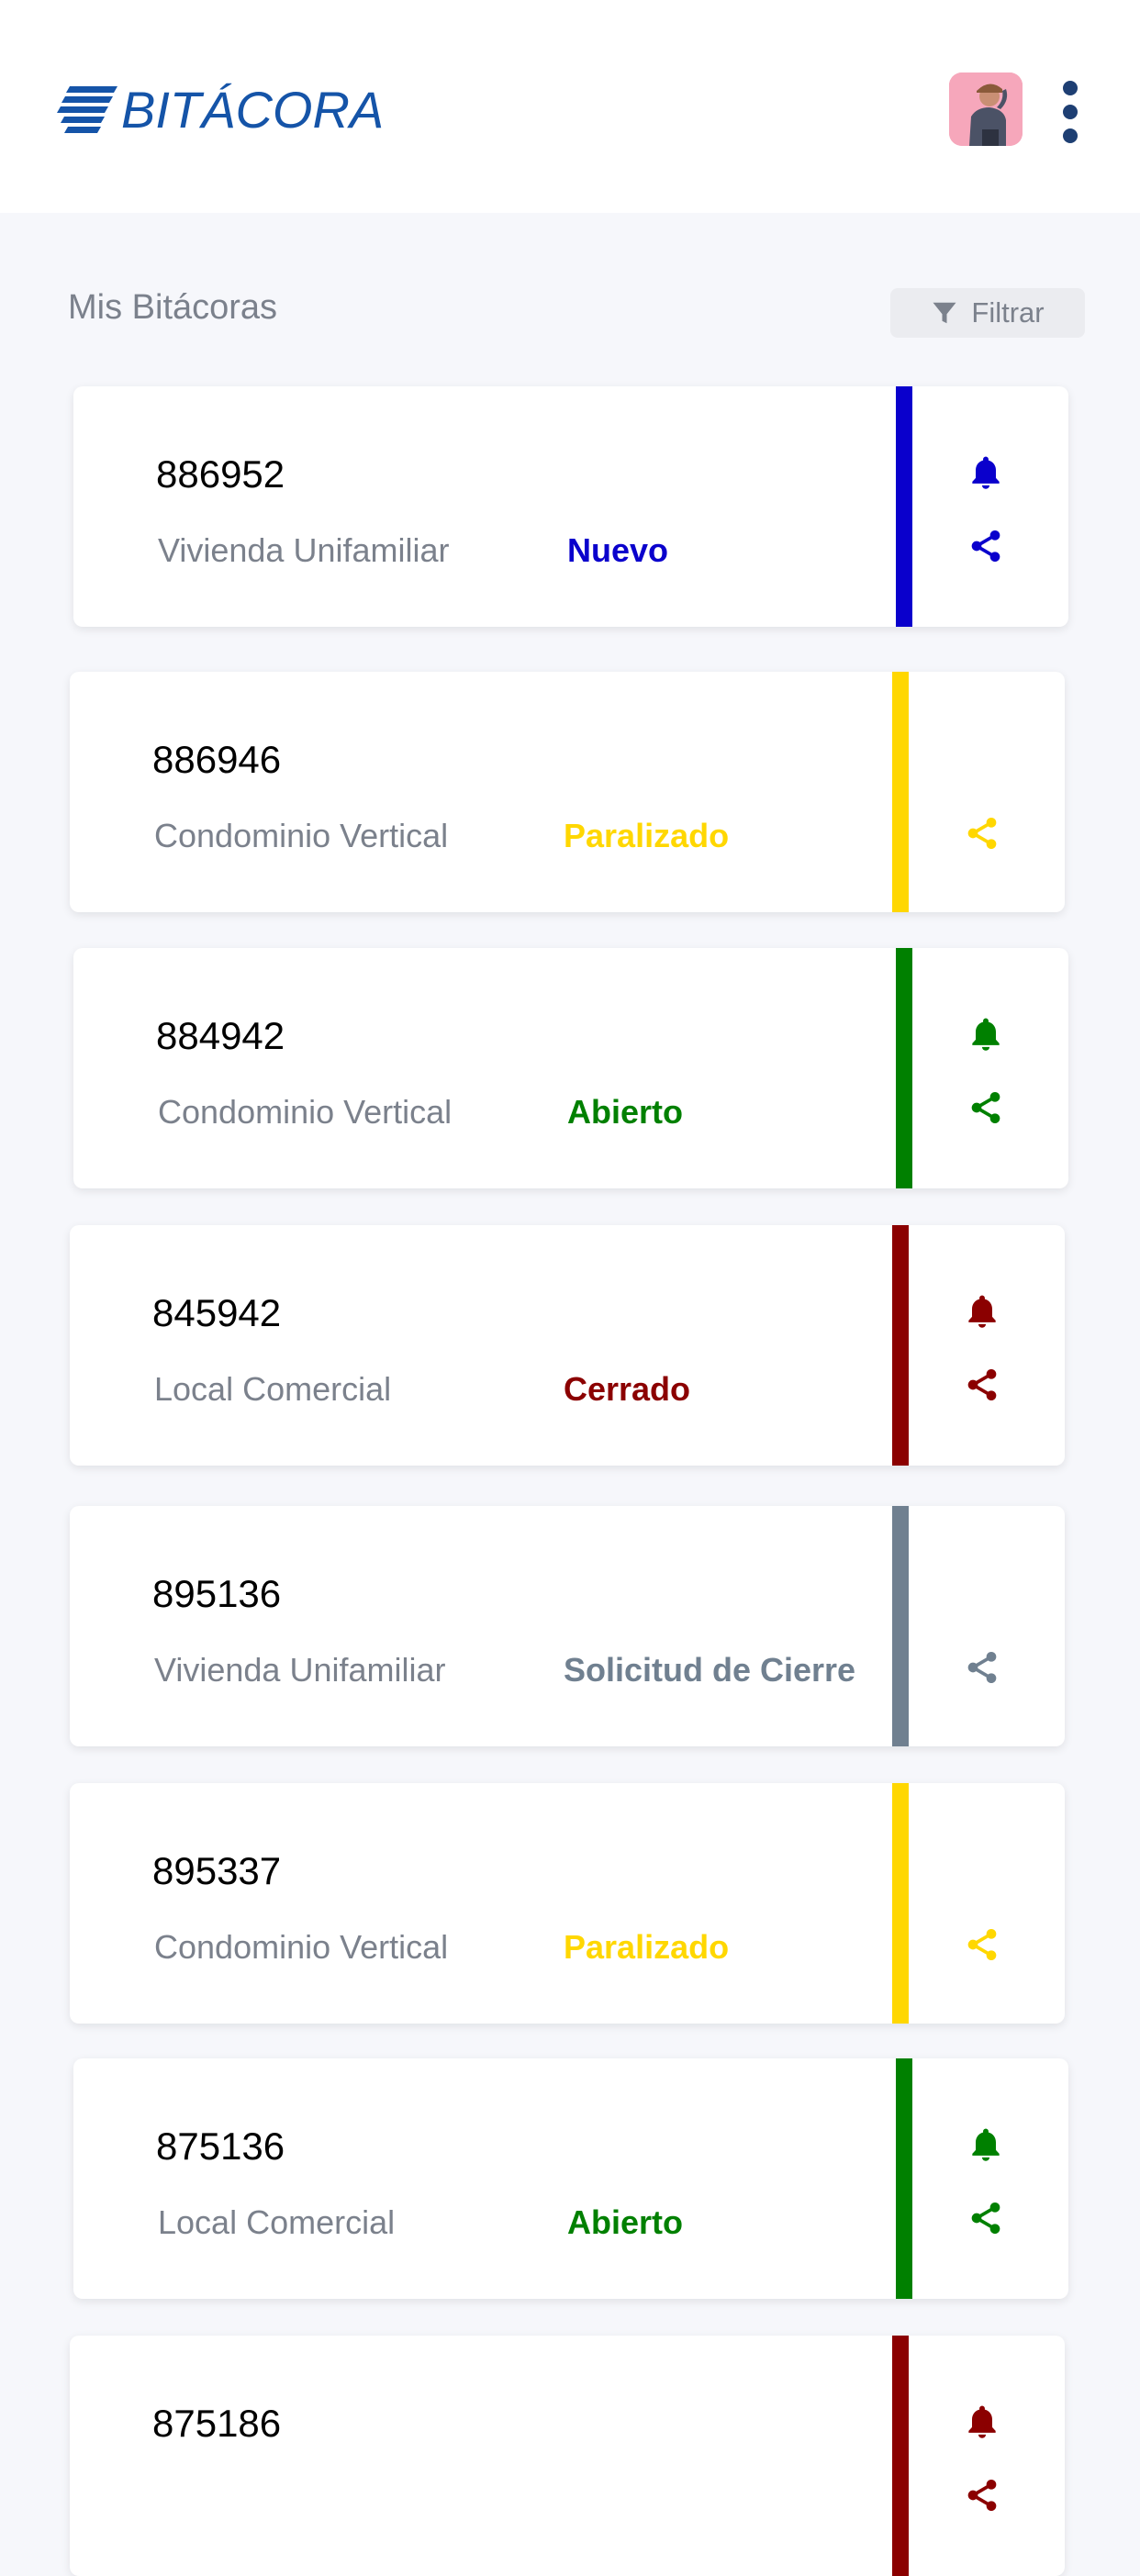 This screenshot has height=2576, width=1140. I want to click on bitacora-code: 884942, so click(220, 1035).